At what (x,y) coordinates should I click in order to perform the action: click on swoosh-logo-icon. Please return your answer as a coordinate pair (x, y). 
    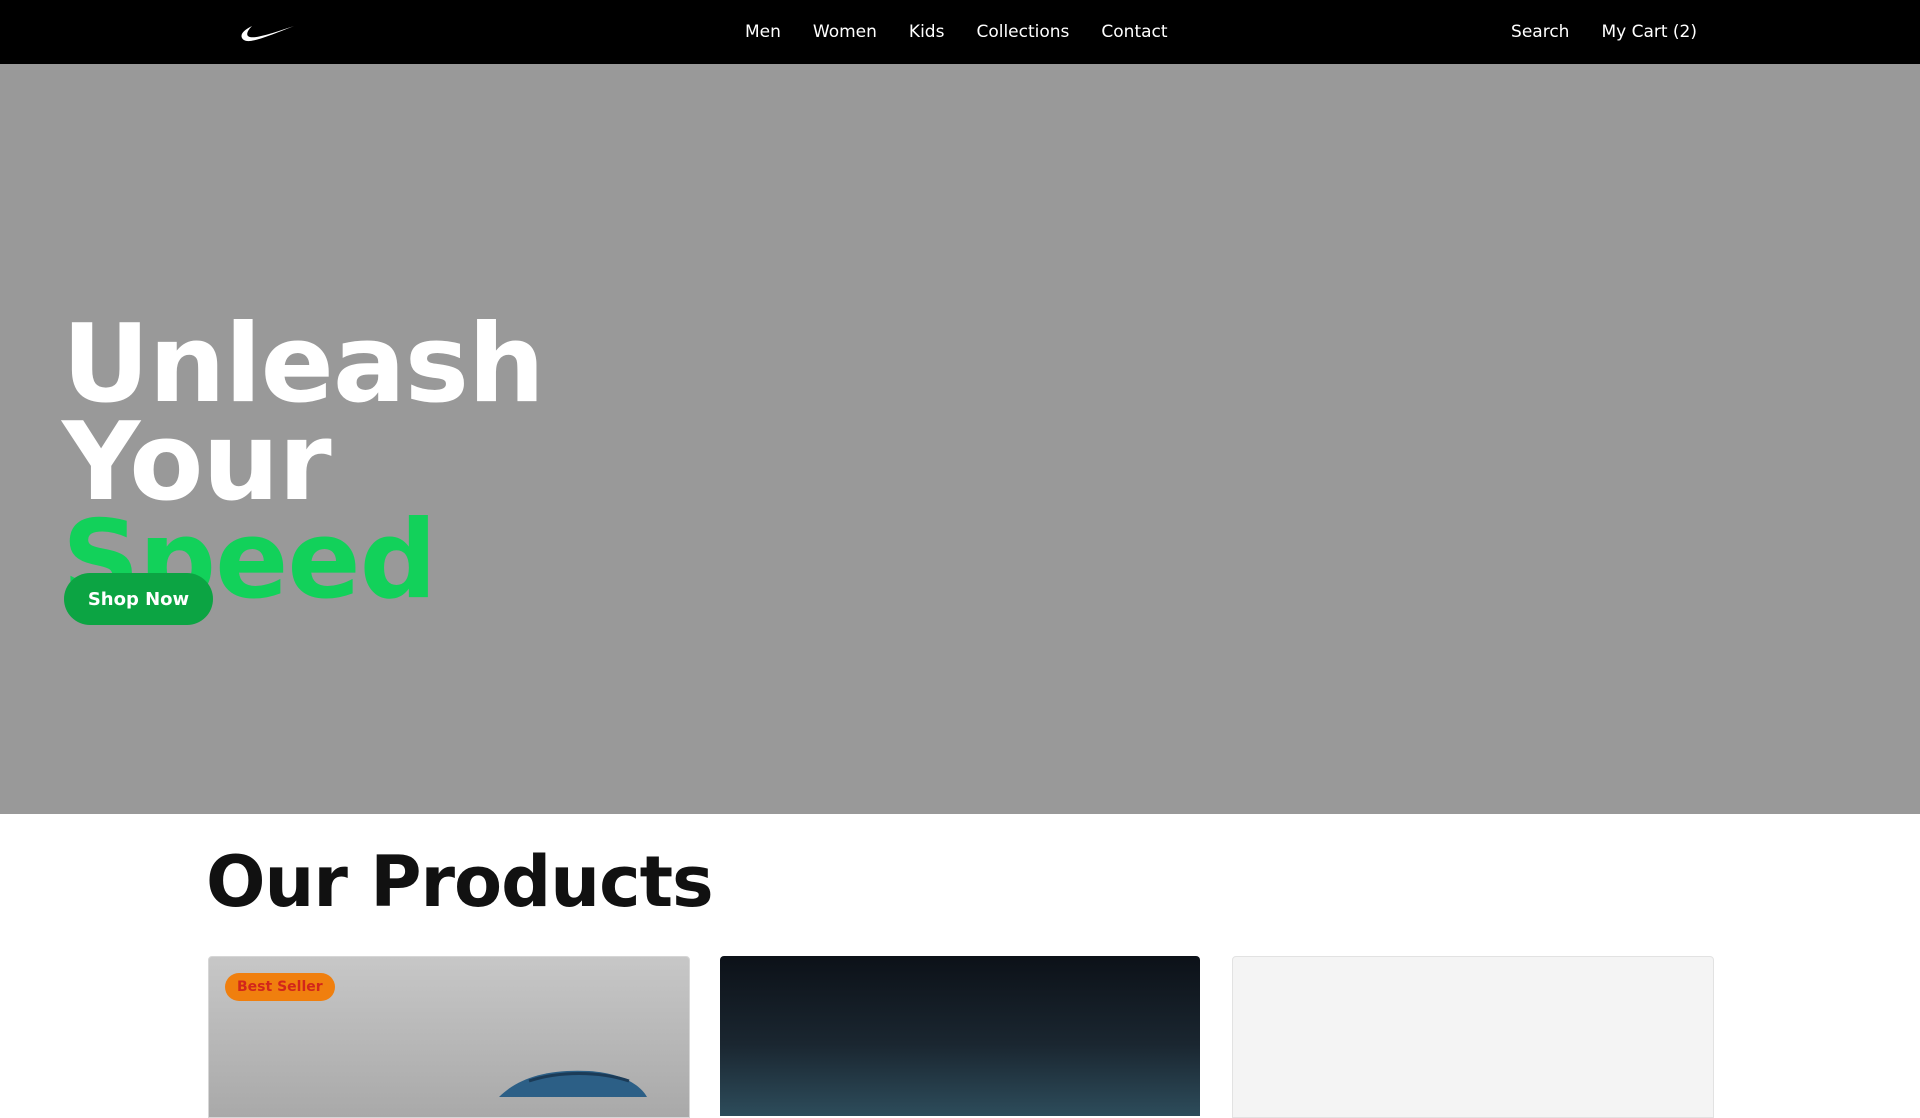
    Looking at the image, I should click on (268, 32).